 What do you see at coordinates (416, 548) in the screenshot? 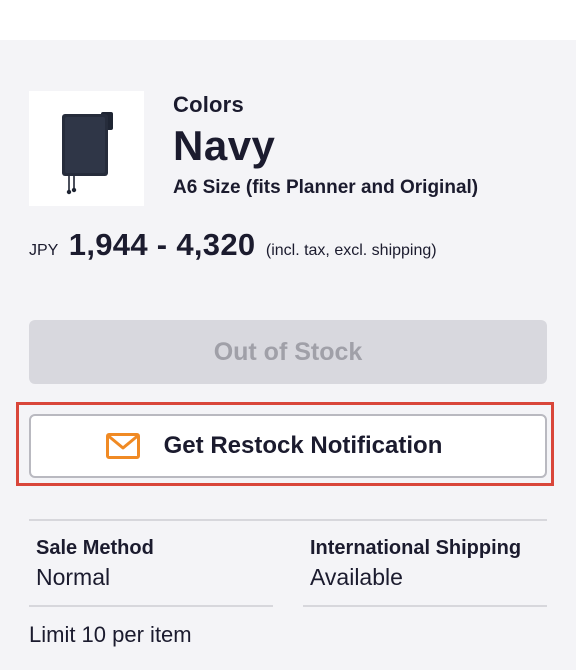
I see `international-shipping-label: International Shipping` at bounding box center [416, 548].